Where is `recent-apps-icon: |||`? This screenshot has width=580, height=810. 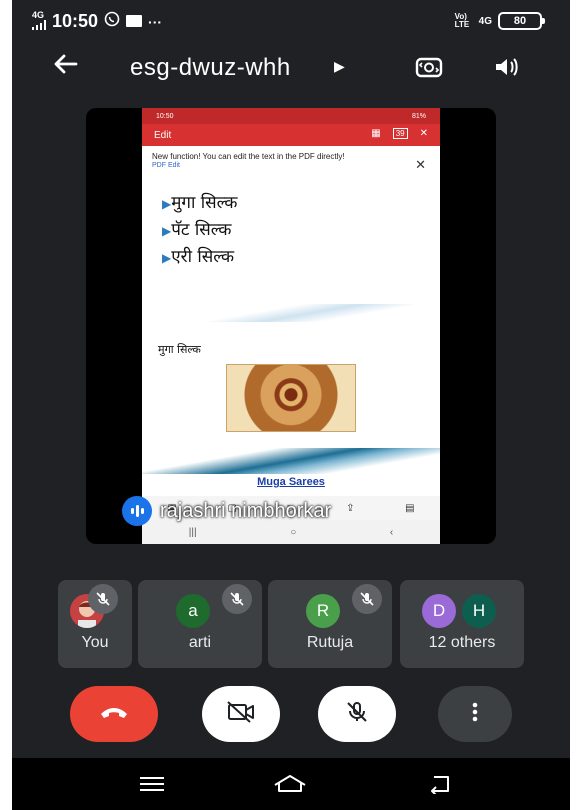 recent-apps-icon: ||| is located at coordinates (192, 532).